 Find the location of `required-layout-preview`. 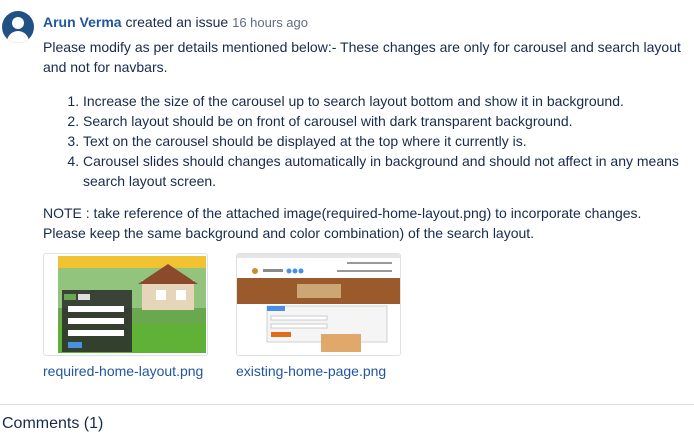

required-layout-preview is located at coordinates (132, 304).